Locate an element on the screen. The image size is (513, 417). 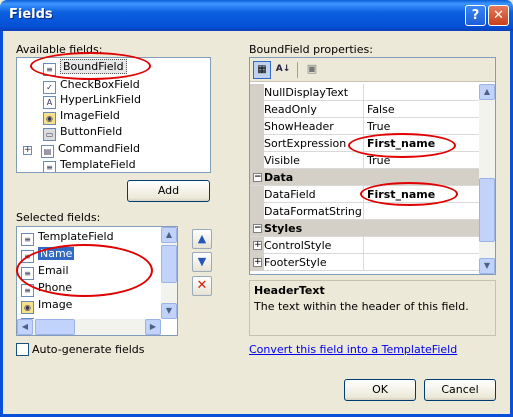
prop-row-readonly: ReadOnly False is located at coordinates (365, 109).